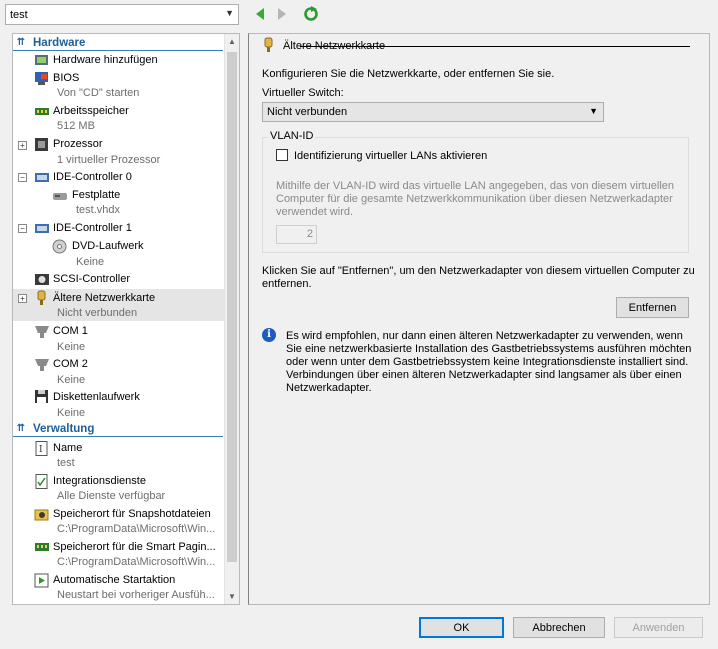 The width and height of the screenshot is (718, 649). I want to click on tree-item-label: Automatische Startaktion, so click(114, 580).